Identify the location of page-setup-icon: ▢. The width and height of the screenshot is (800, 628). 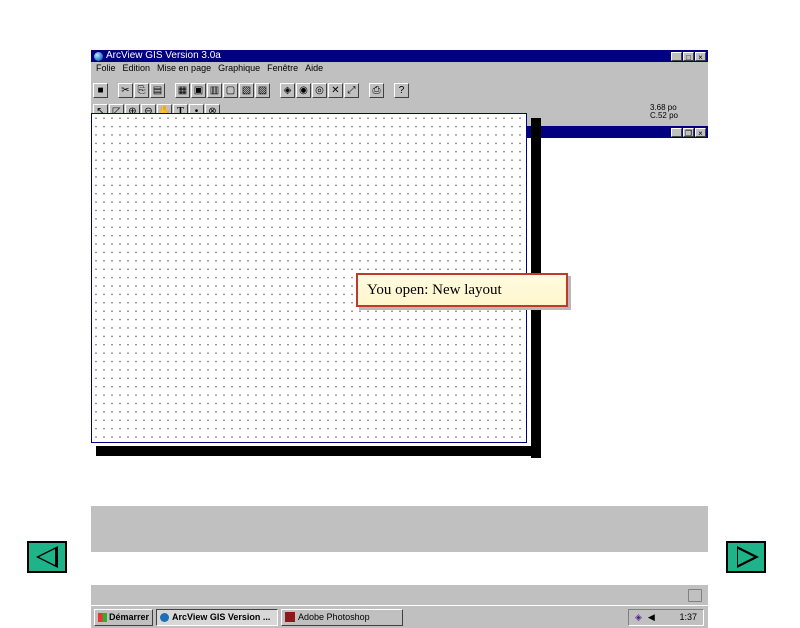
(230, 90).